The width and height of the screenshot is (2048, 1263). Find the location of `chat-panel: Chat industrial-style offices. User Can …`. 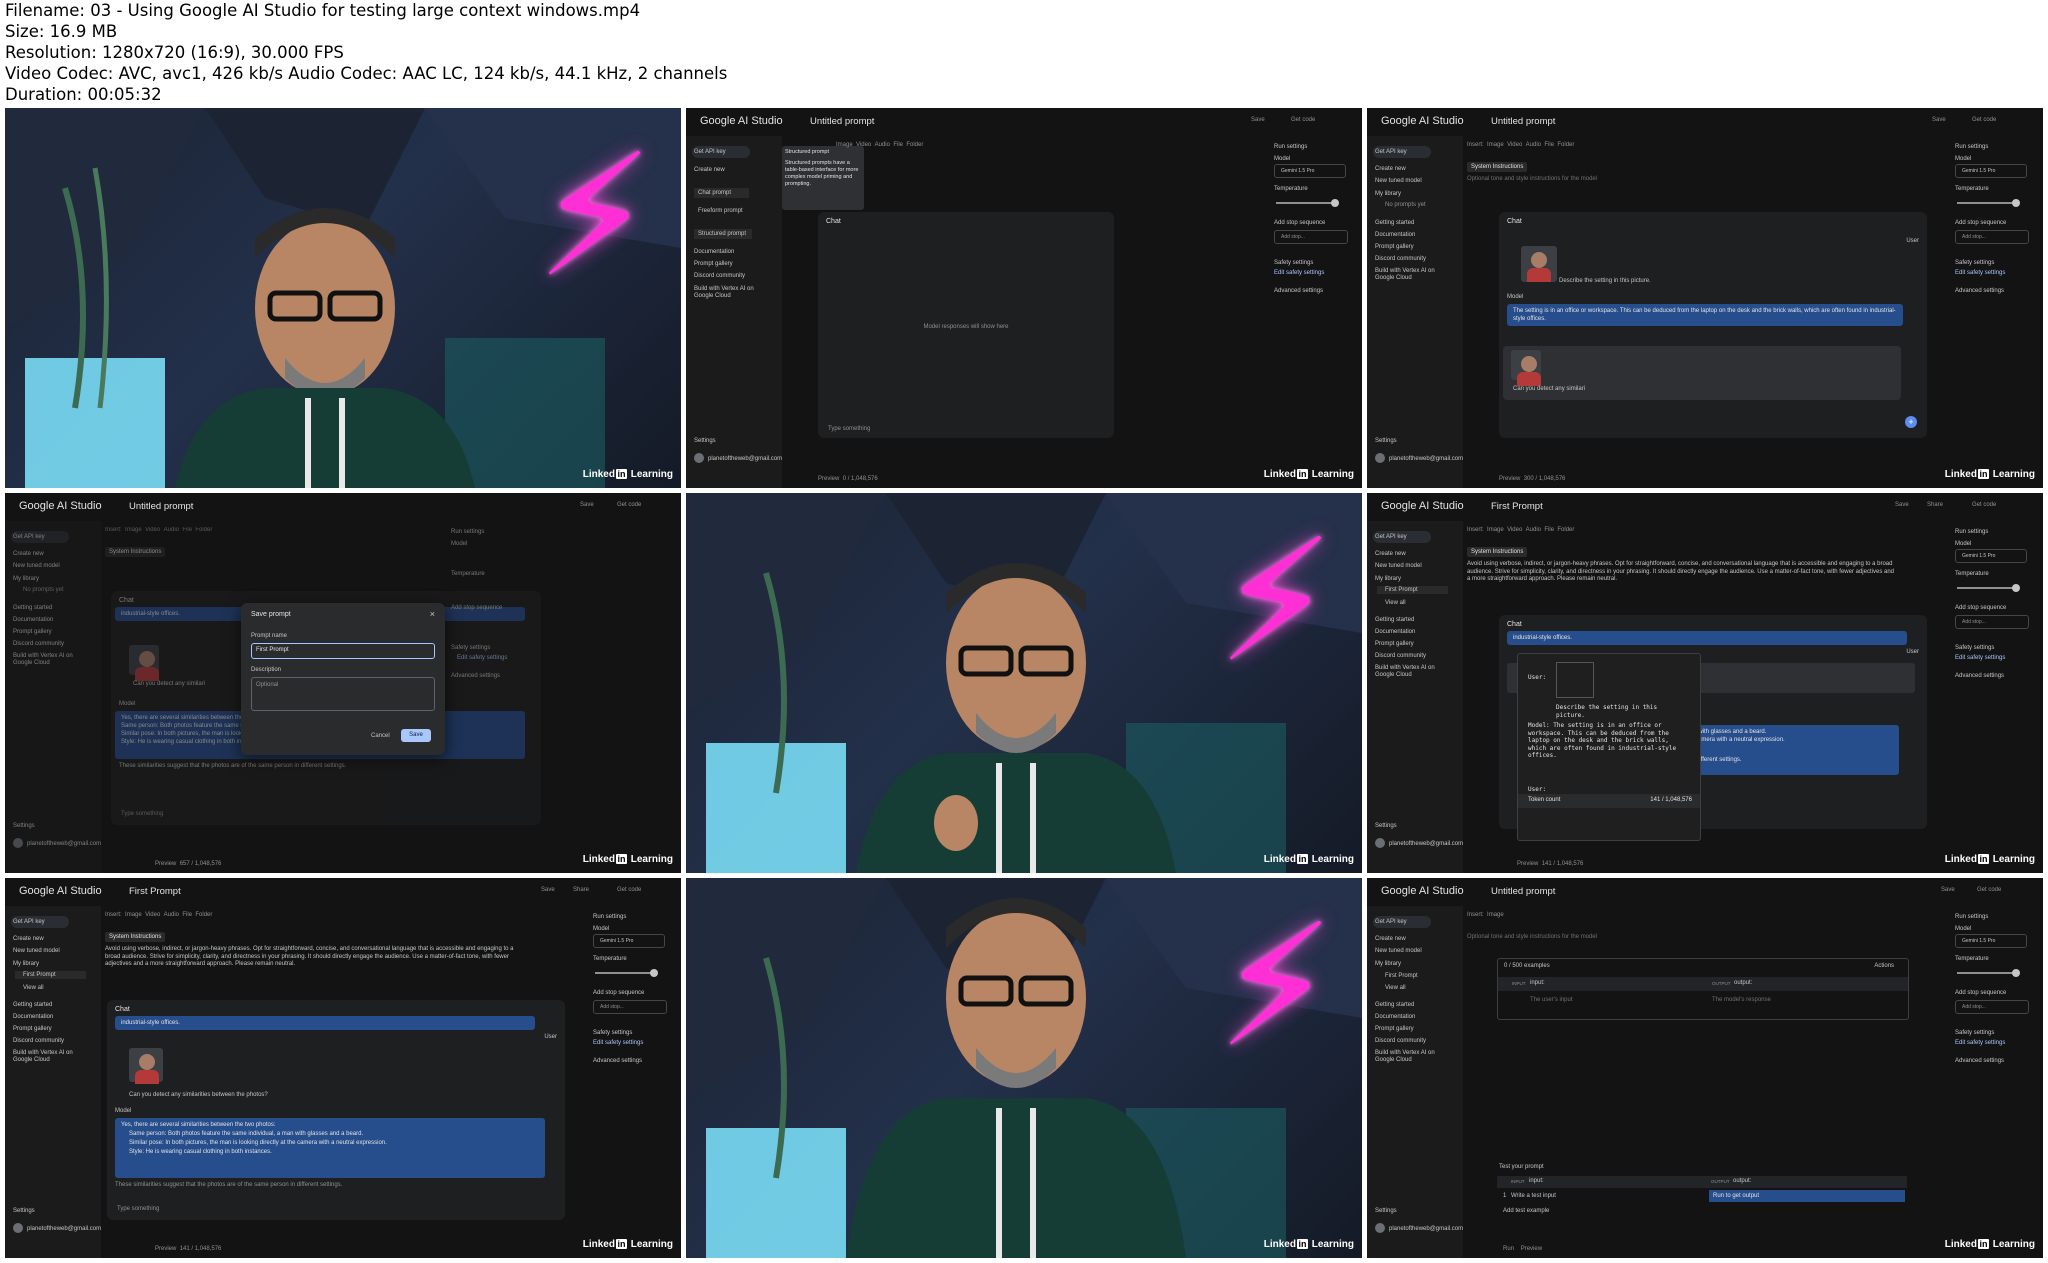

chat-panel: Chat industrial-style offices. User Can … is located at coordinates (336, 1110).